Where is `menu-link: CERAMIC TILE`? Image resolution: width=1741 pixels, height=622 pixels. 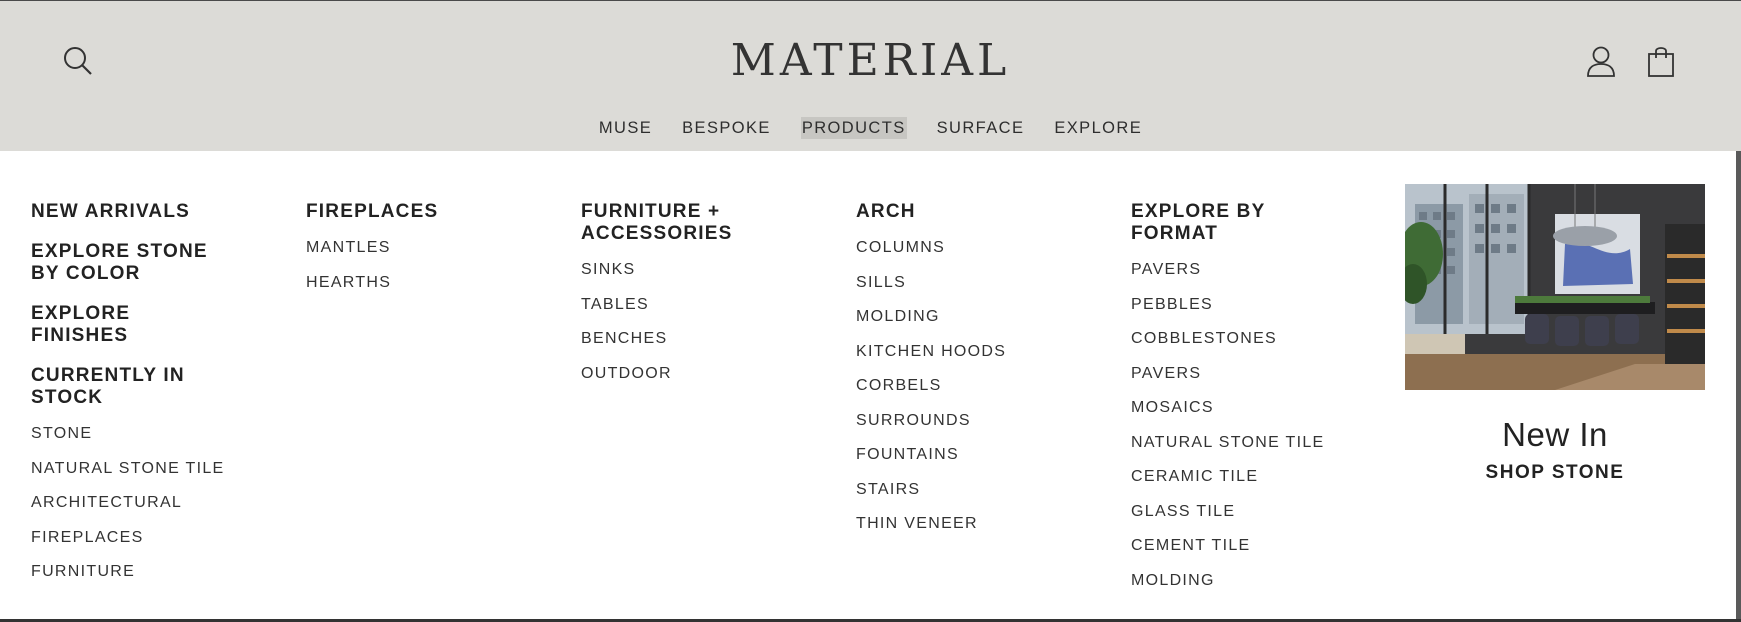 menu-link: CERAMIC TILE is located at coordinates (1231, 477).